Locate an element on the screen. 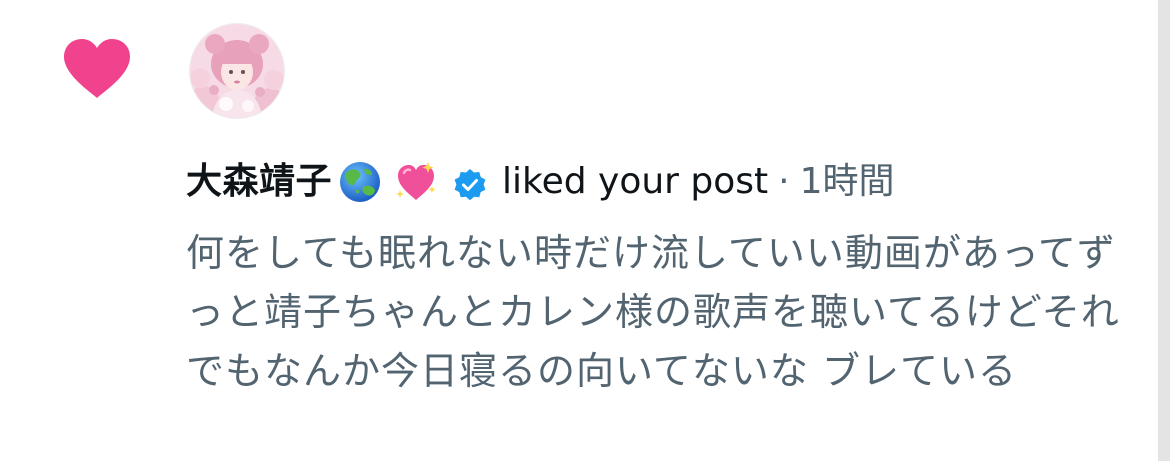 The image size is (1170, 461). sparkling-heart-emoji is located at coordinates (416, 182).